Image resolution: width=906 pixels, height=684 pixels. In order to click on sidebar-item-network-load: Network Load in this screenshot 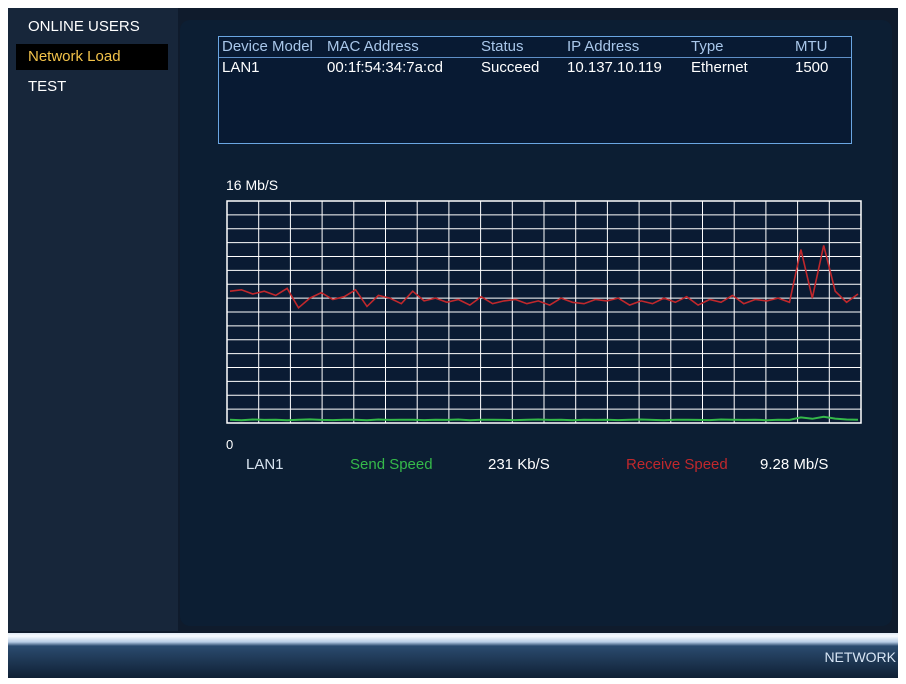, I will do `click(92, 57)`.